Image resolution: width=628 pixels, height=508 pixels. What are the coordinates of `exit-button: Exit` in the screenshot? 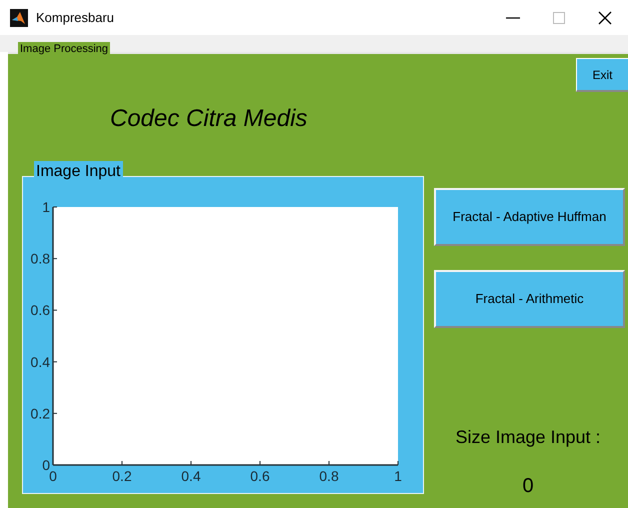 It's located at (602, 75).